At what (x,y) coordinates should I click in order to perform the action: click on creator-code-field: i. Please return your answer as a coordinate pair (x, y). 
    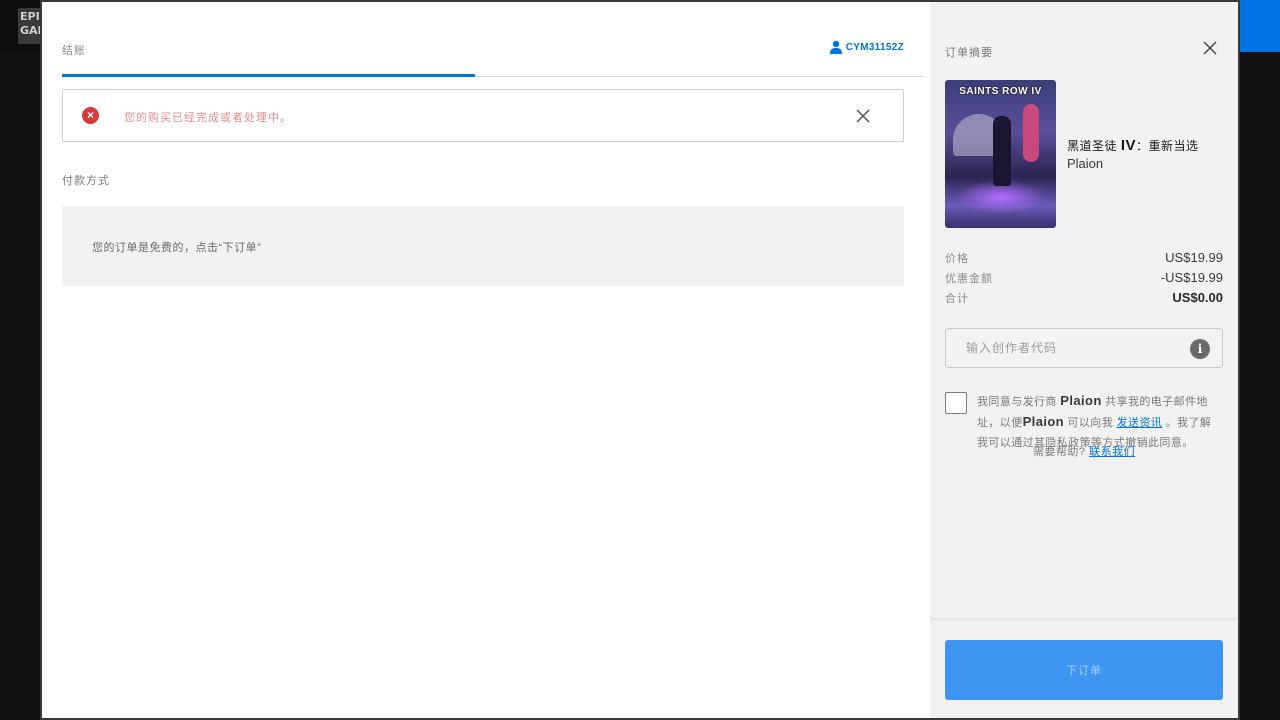
    Looking at the image, I should click on (1084, 348).